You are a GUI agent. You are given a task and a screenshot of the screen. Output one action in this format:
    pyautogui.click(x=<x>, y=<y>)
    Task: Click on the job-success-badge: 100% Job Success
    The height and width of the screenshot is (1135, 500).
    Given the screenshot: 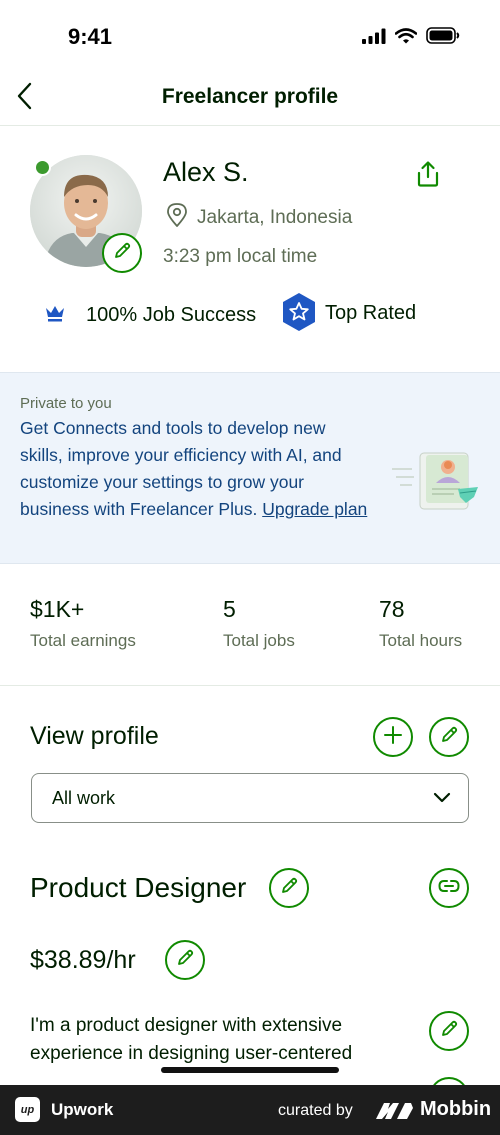 What is the action you would take?
    pyautogui.click(x=171, y=315)
    